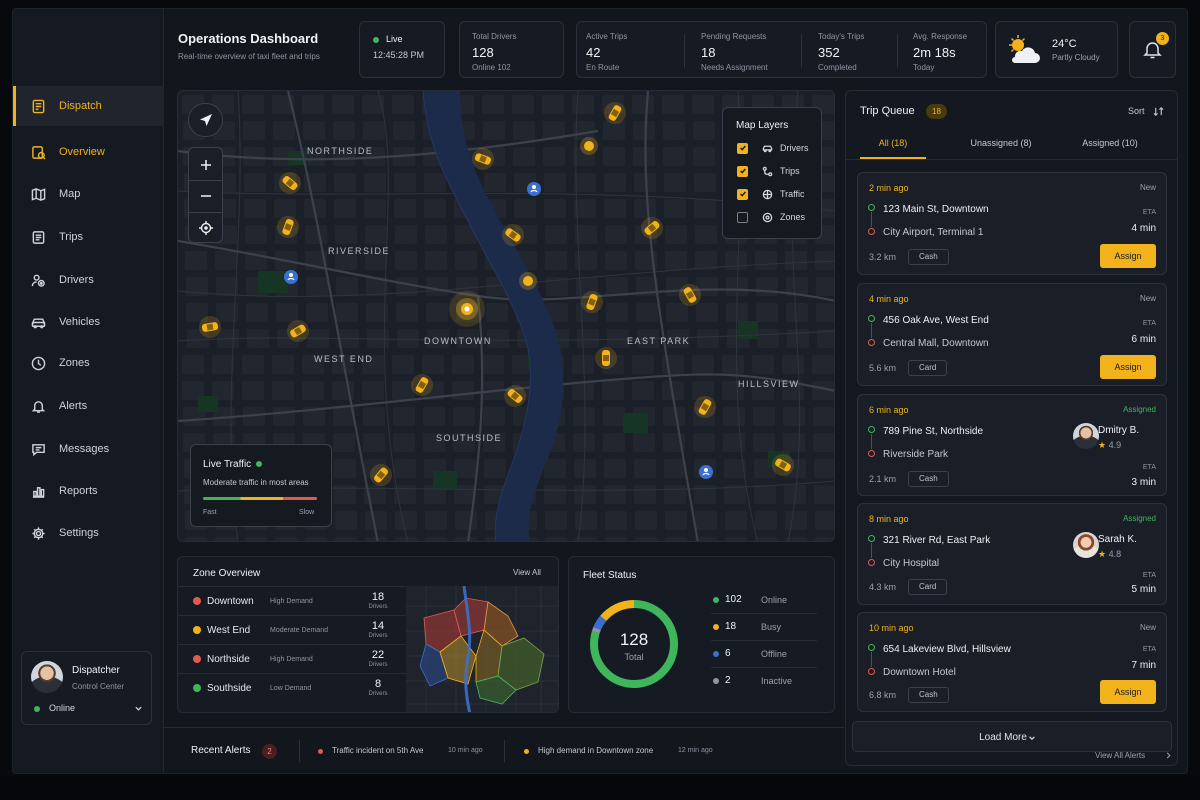 The height and width of the screenshot is (800, 1200). Describe the element at coordinates (205, 120) in the screenshot. I see `navigate-button` at that location.